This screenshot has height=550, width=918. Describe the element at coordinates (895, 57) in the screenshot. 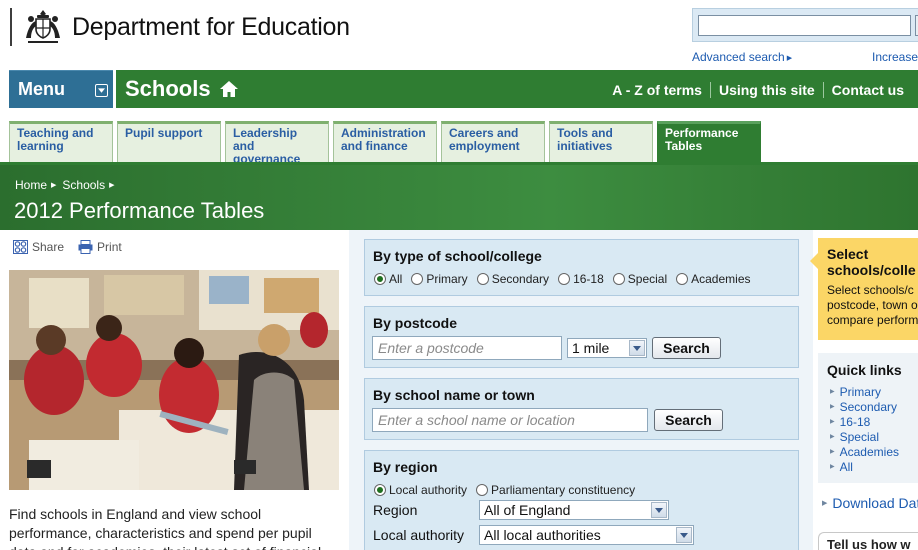

I see `increase-text-link: Increase` at that location.